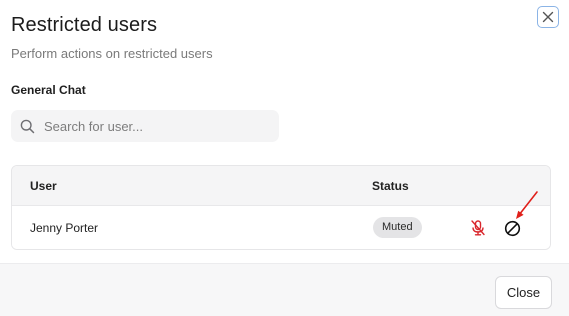 This screenshot has height=316, width=569. I want to click on table-header: User Status, so click(281, 186).